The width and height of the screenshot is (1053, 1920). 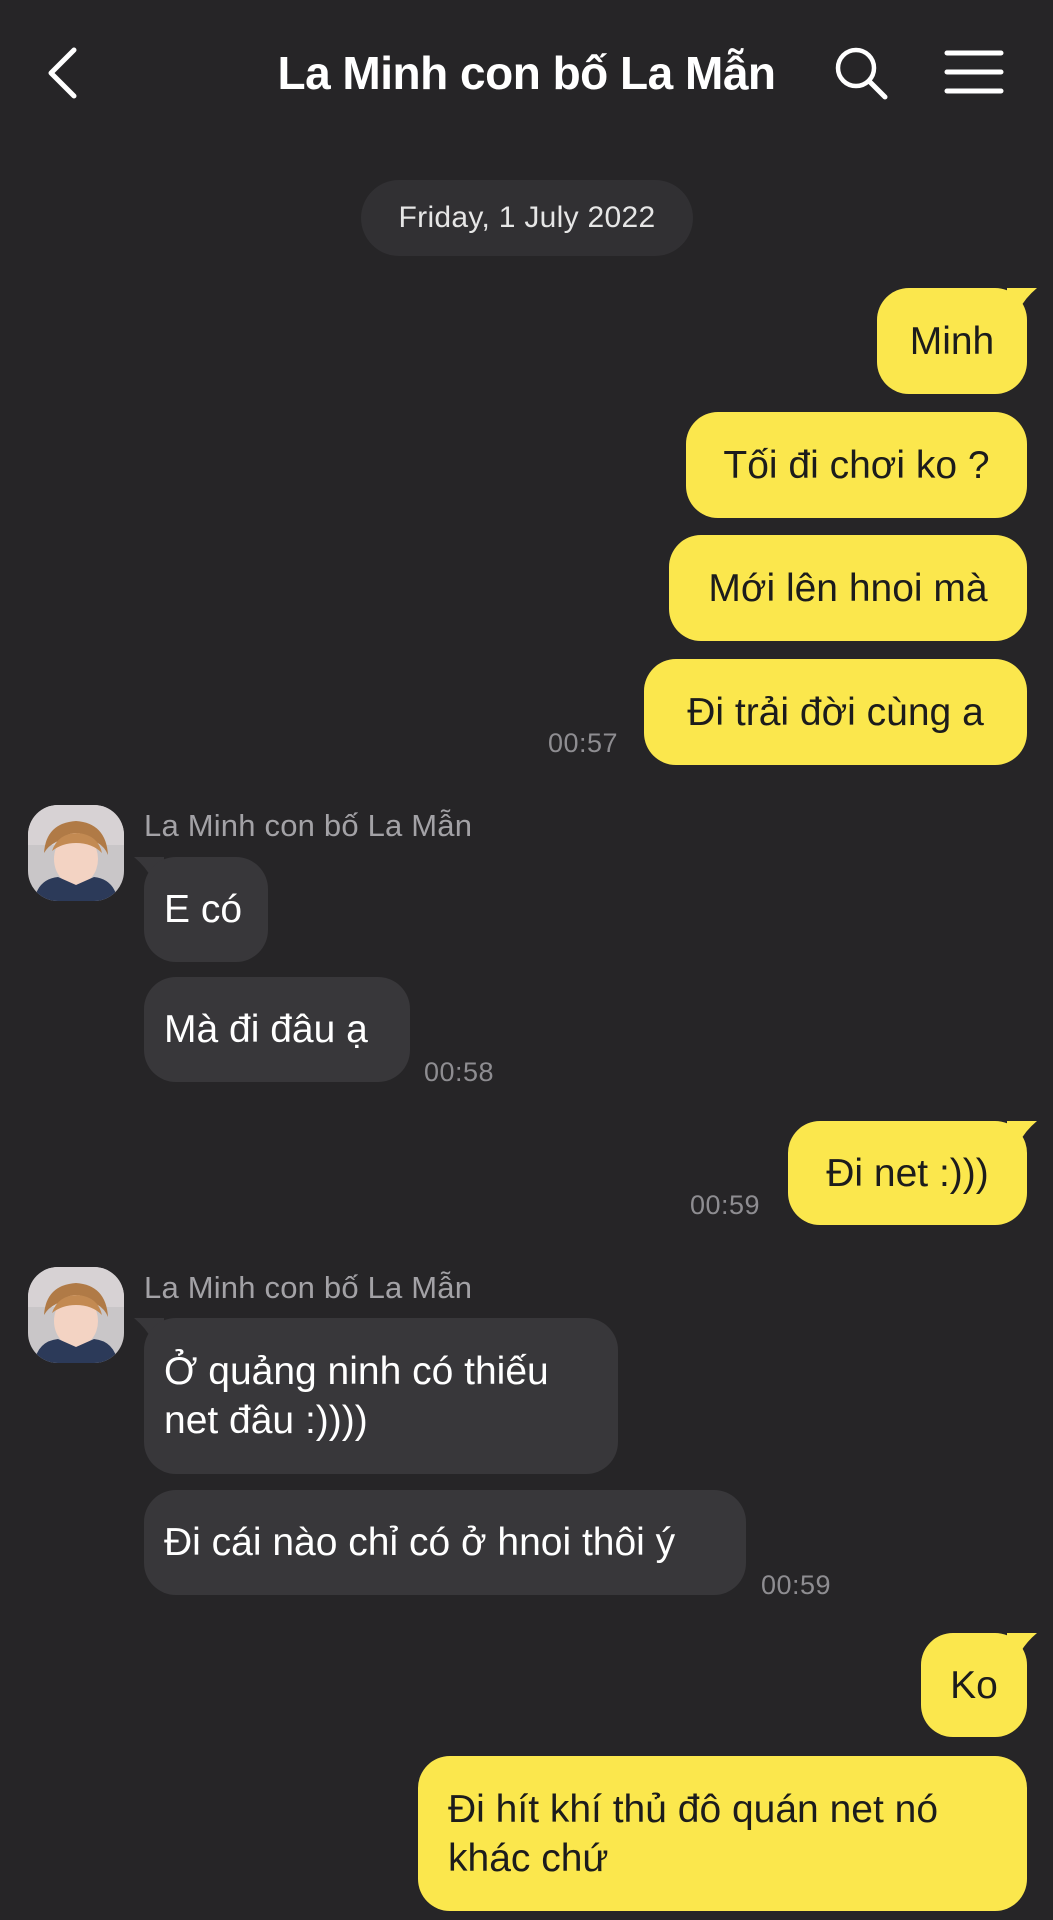 I want to click on message-timestamp: 00:57, so click(x=583, y=743).